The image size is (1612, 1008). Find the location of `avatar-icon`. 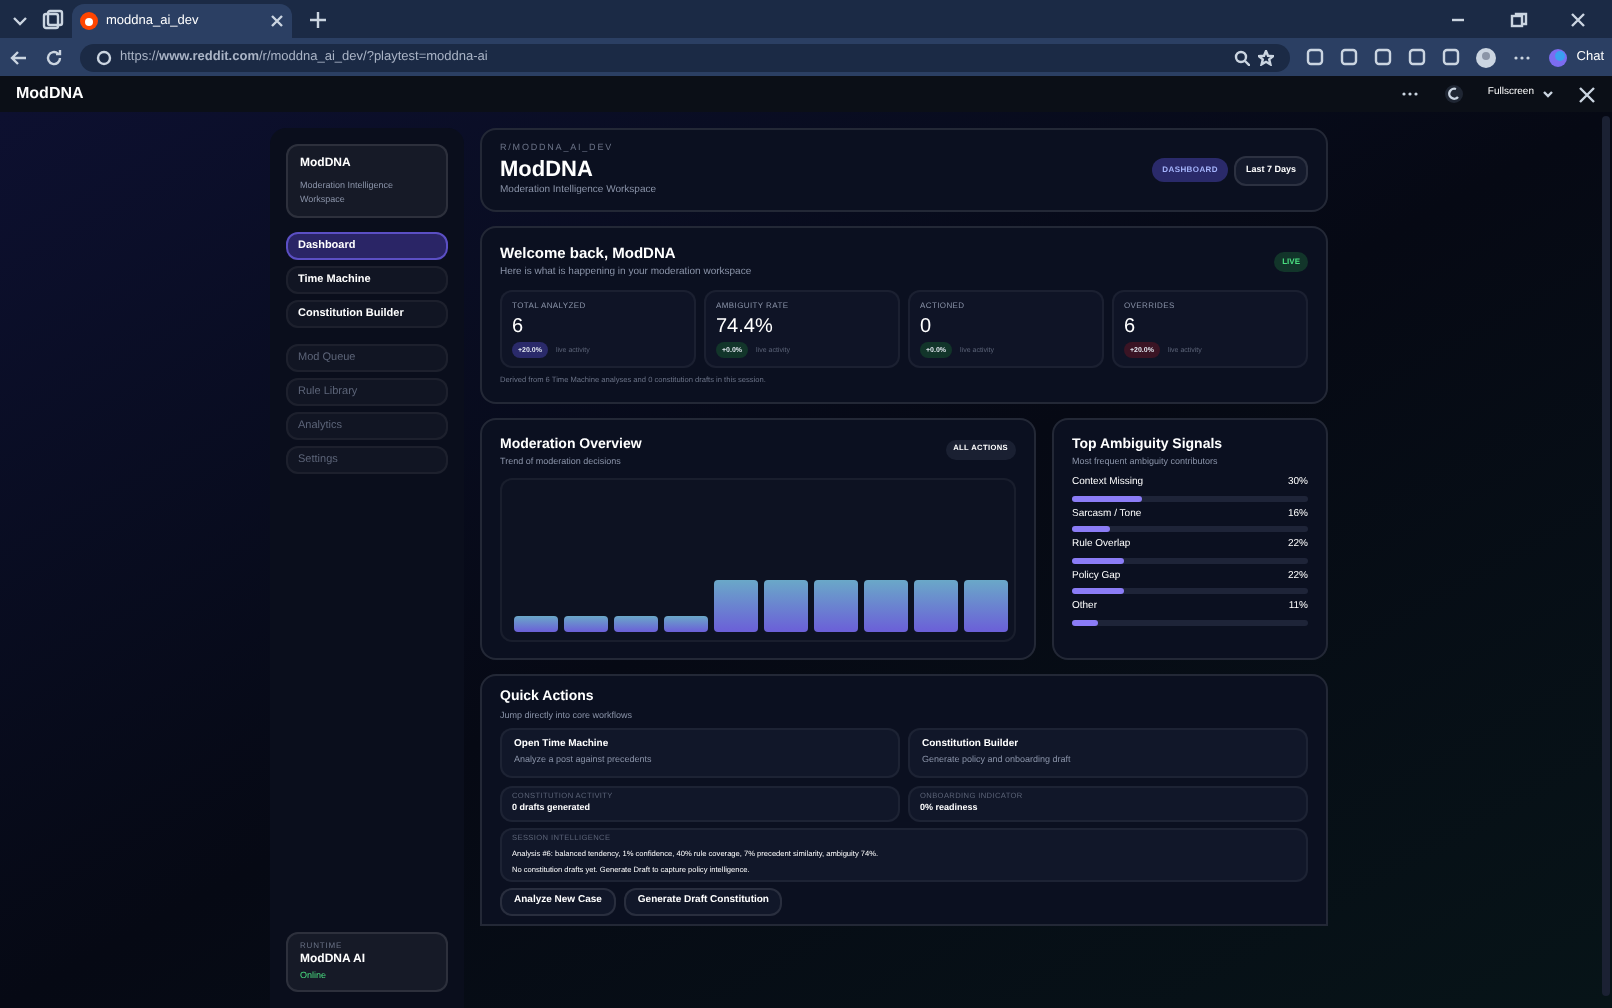

avatar-icon is located at coordinates (1486, 57).